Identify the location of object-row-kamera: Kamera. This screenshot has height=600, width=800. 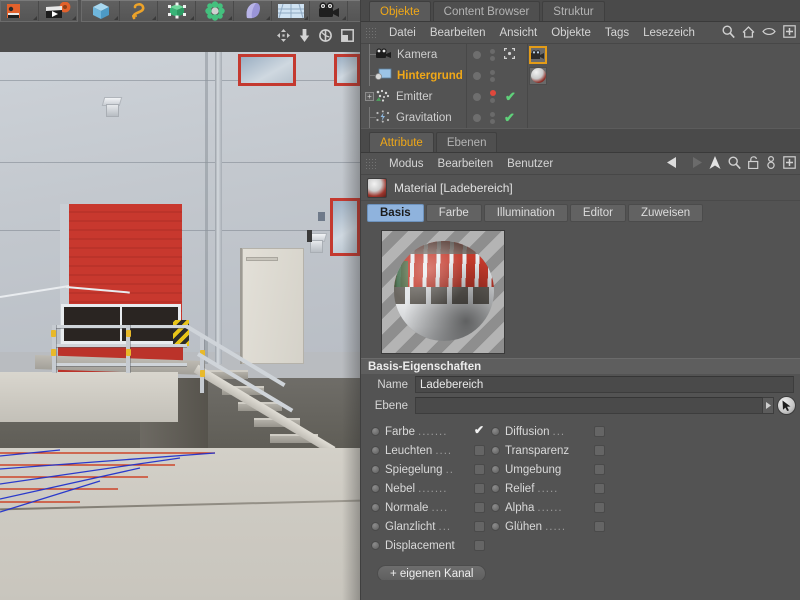
(580, 54).